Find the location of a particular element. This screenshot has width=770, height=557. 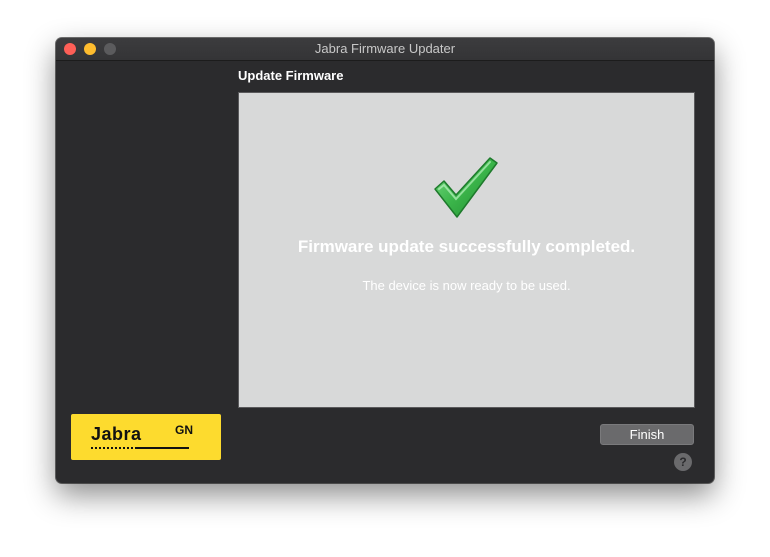

success-message: Firmware update successfully completed. is located at coordinates (466, 246).